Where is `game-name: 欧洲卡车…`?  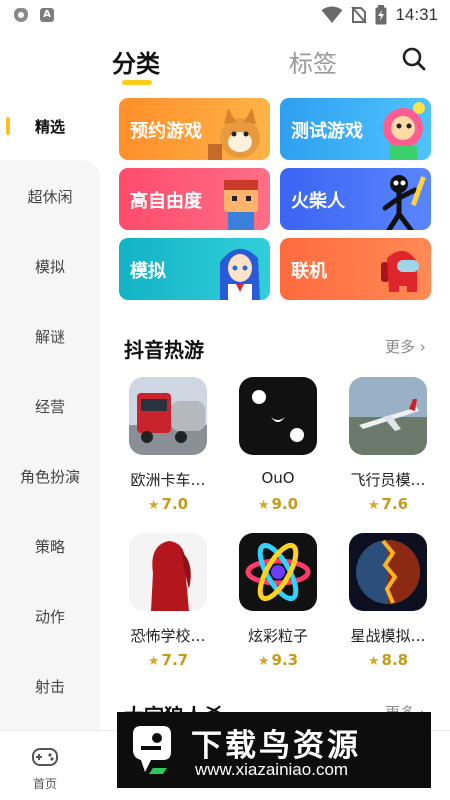 game-name: 欧洲卡车… is located at coordinates (168, 480).